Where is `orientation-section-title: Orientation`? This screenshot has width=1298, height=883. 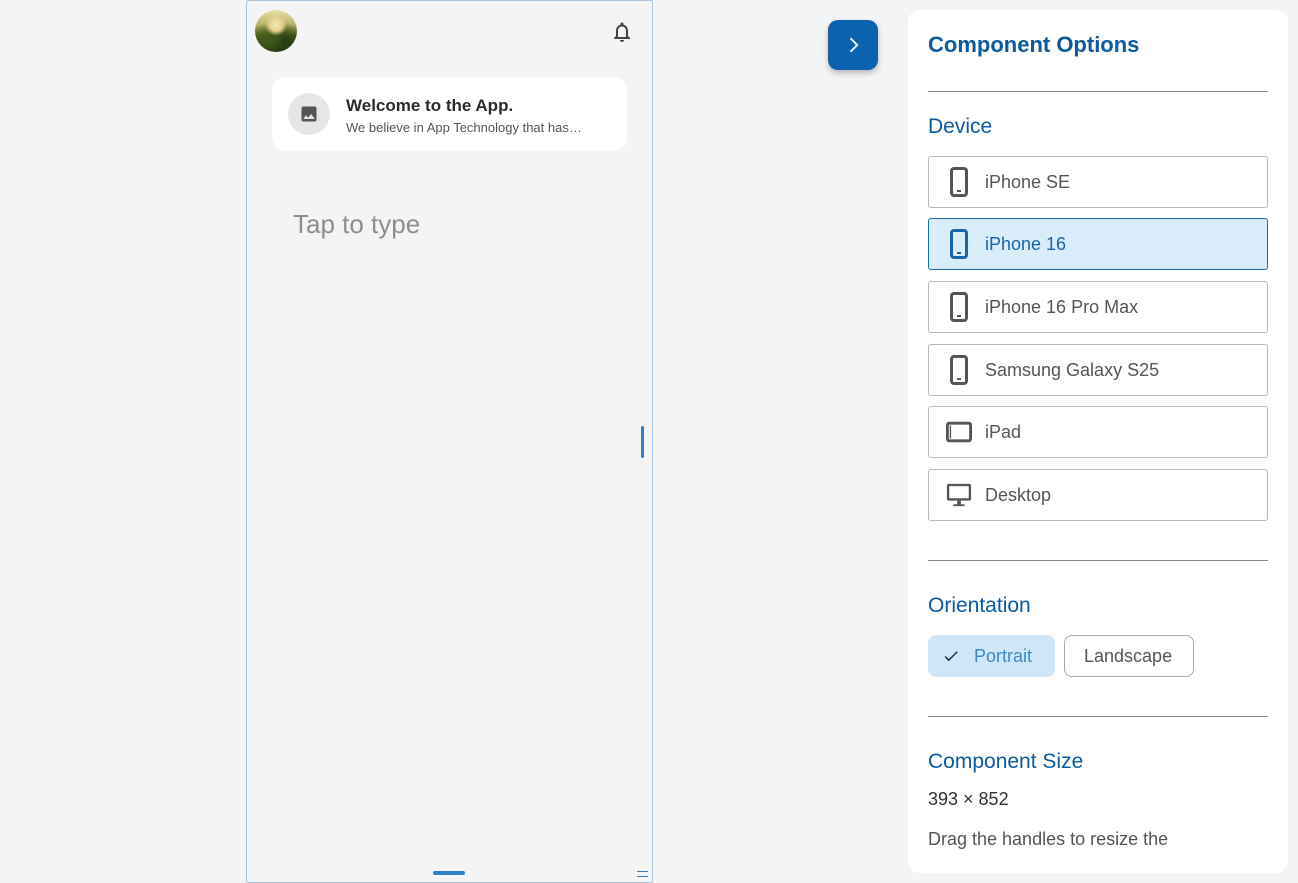 orientation-section-title: Orientation is located at coordinates (979, 605).